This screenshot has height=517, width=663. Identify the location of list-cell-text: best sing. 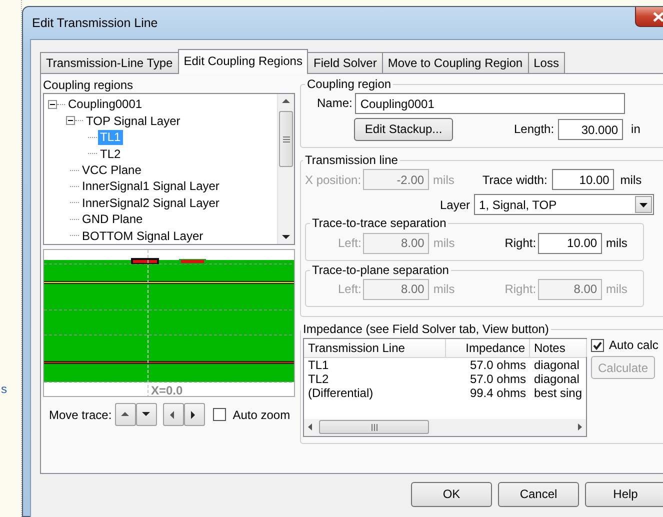
(558, 393).